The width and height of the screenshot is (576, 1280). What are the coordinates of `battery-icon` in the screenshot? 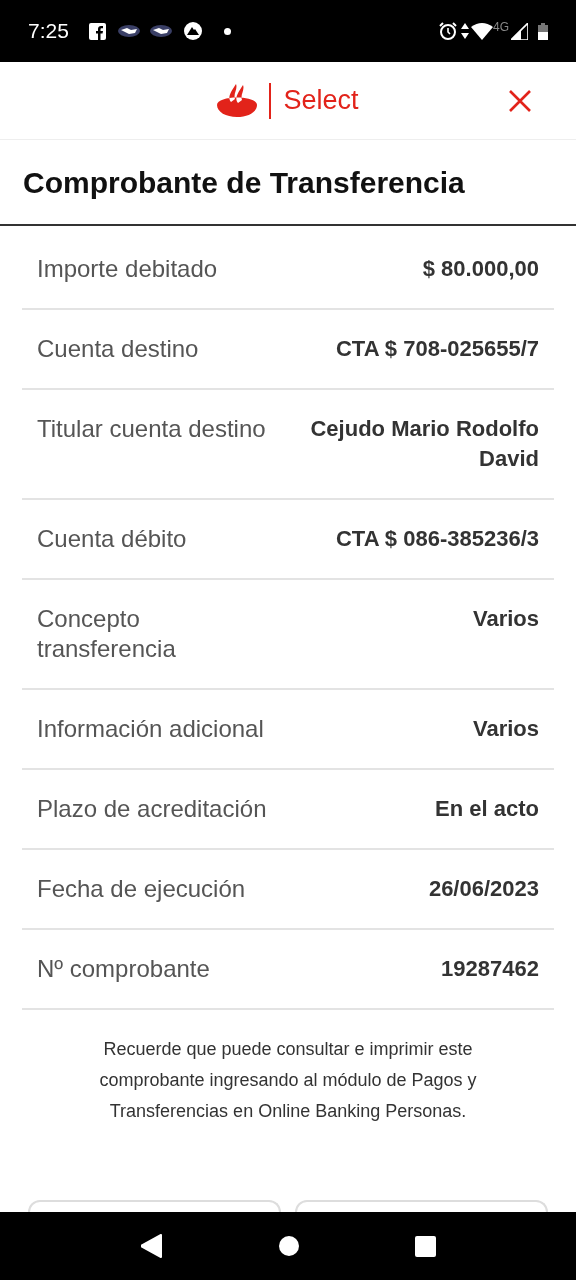 It's located at (543, 31).